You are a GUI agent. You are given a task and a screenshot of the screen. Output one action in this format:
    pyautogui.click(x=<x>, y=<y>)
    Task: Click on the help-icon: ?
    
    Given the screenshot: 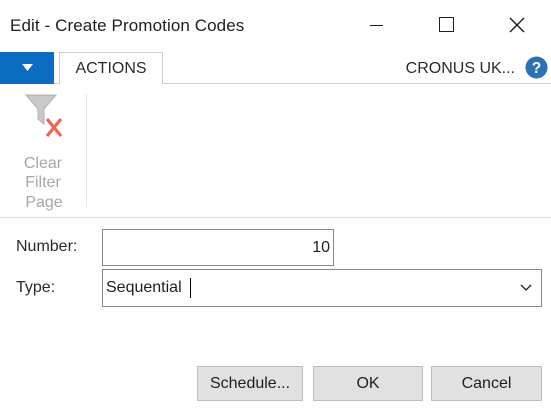 What is the action you would take?
    pyautogui.click(x=536, y=67)
    